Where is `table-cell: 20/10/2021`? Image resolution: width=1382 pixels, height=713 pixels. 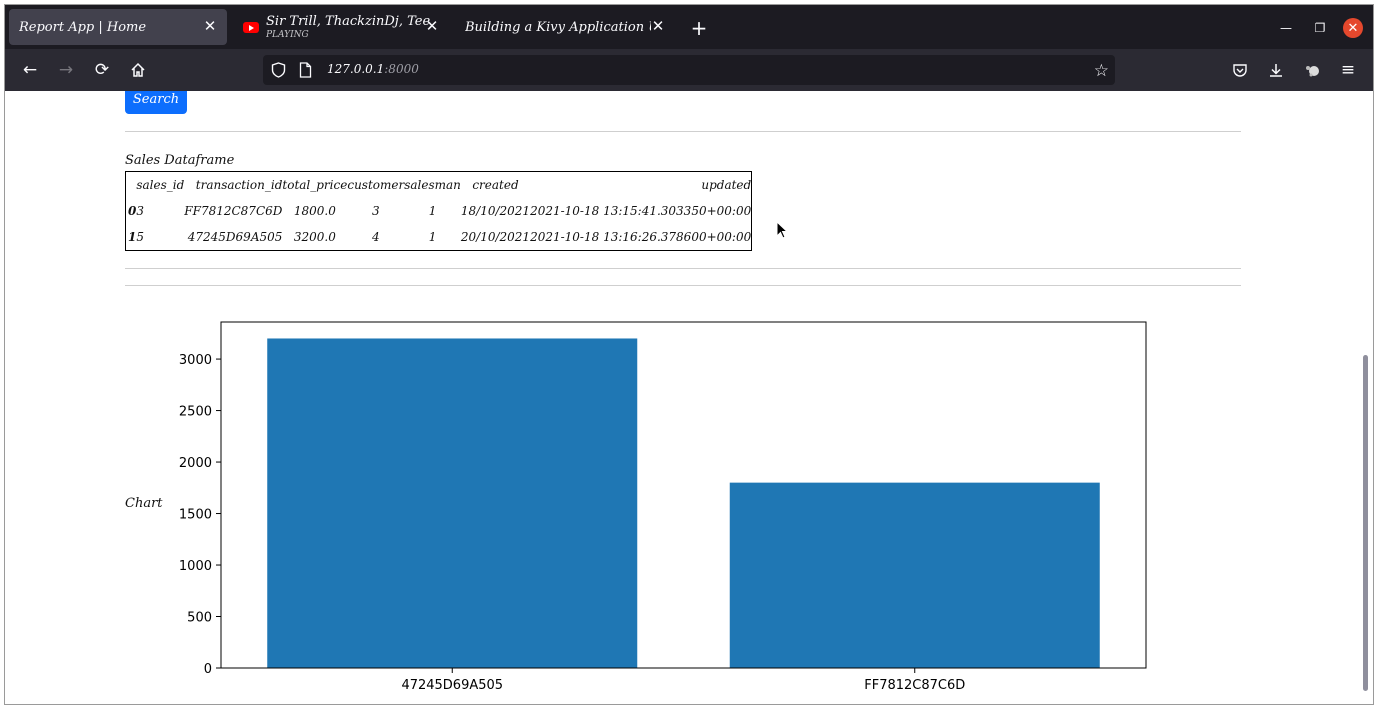 table-cell: 20/10/2021 is located at coordinates (495, 237).